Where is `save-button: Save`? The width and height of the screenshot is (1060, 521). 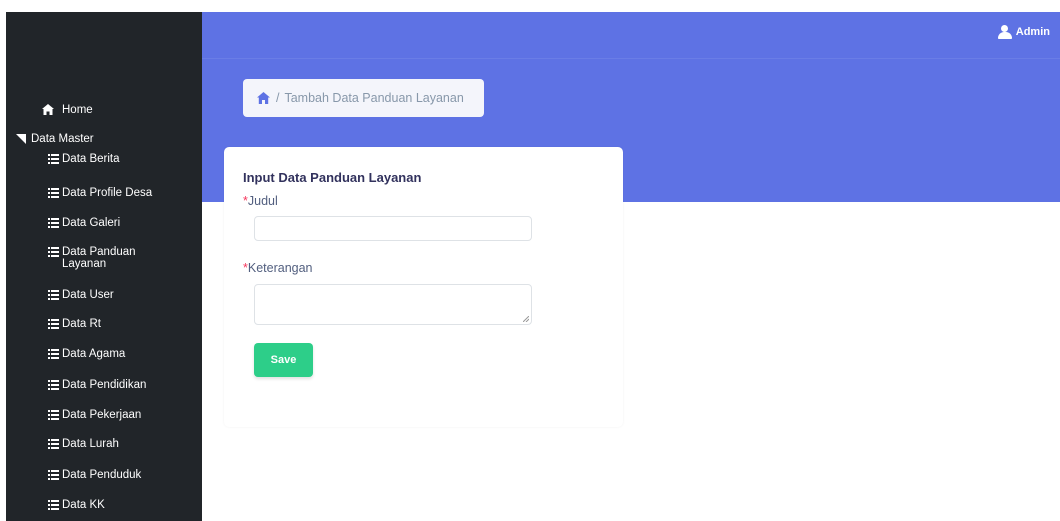
save-button: Save is located at coordinates (283, 360).